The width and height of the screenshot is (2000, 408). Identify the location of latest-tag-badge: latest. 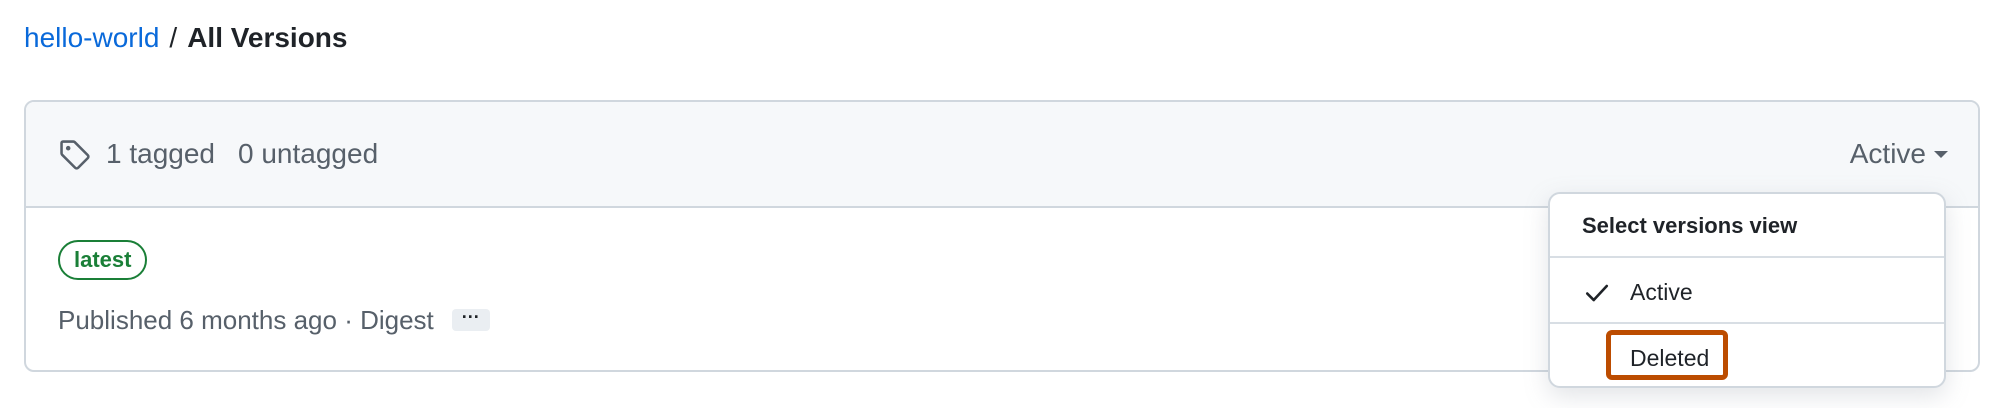
(103, 260).